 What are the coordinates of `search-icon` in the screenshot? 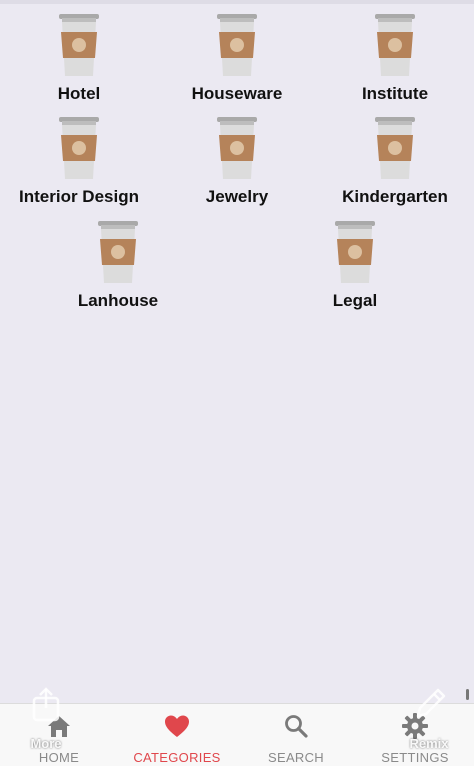 It's located at (296, 726).